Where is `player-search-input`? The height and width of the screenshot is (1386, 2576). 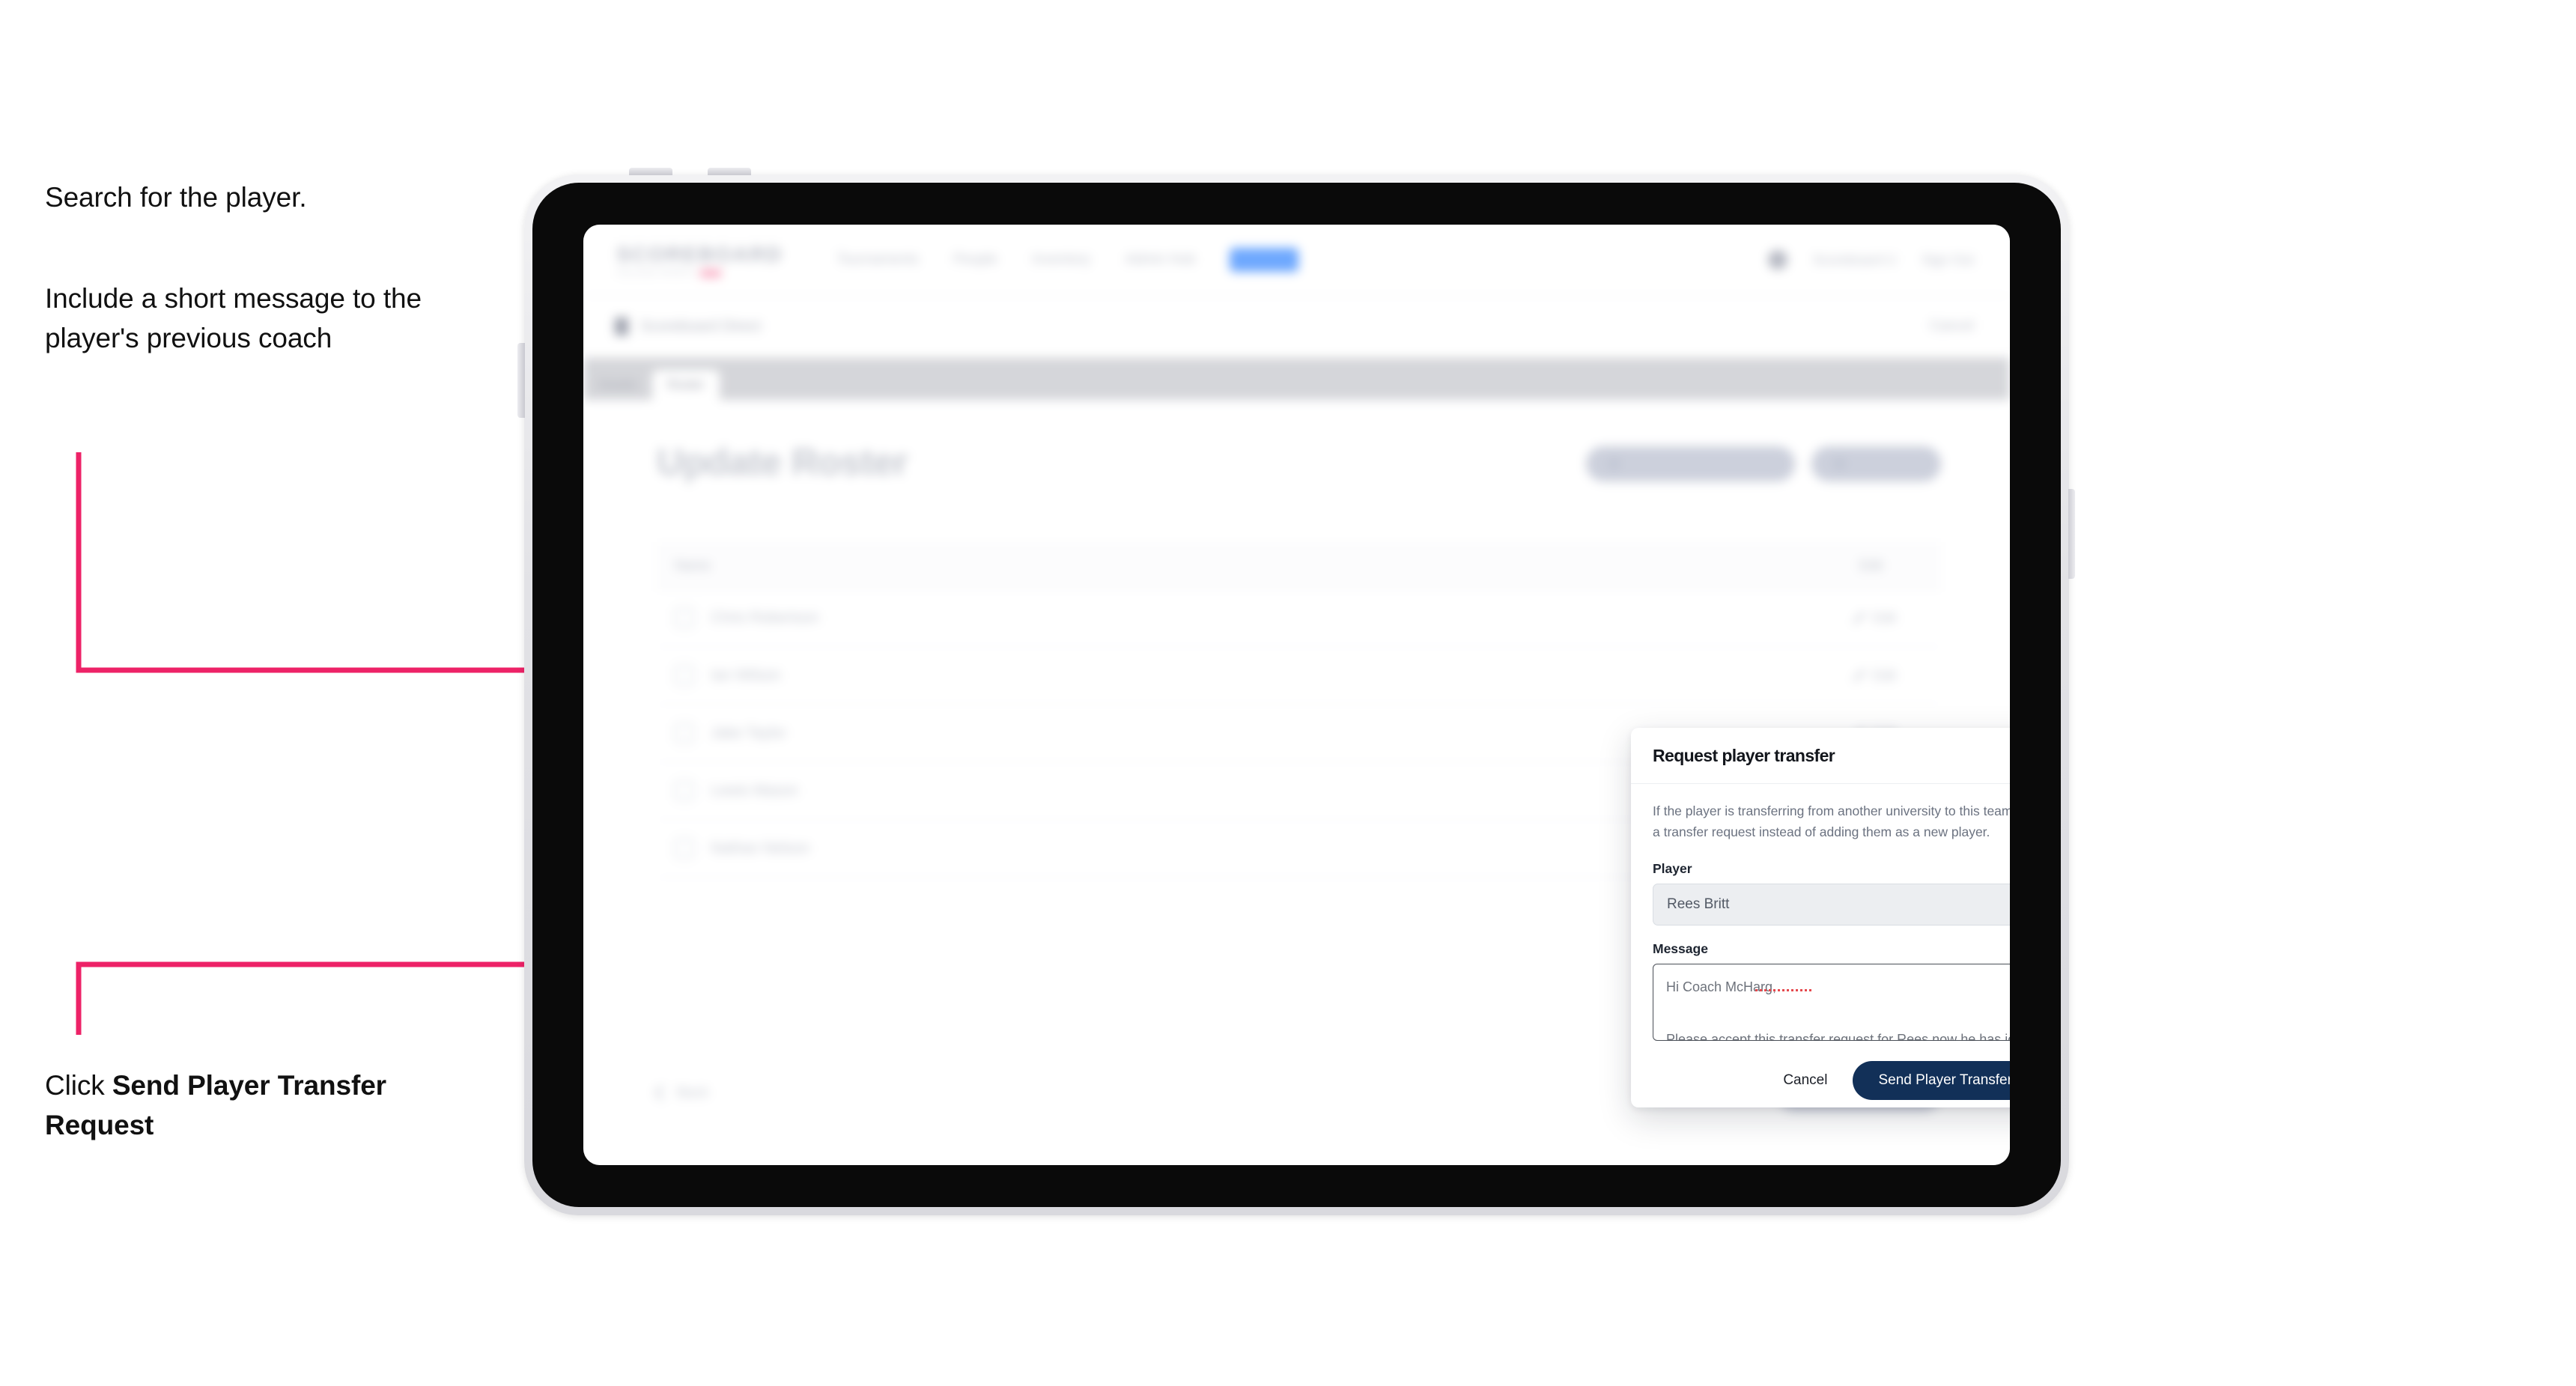
player-search-input is located at coordinates (1831, 904).